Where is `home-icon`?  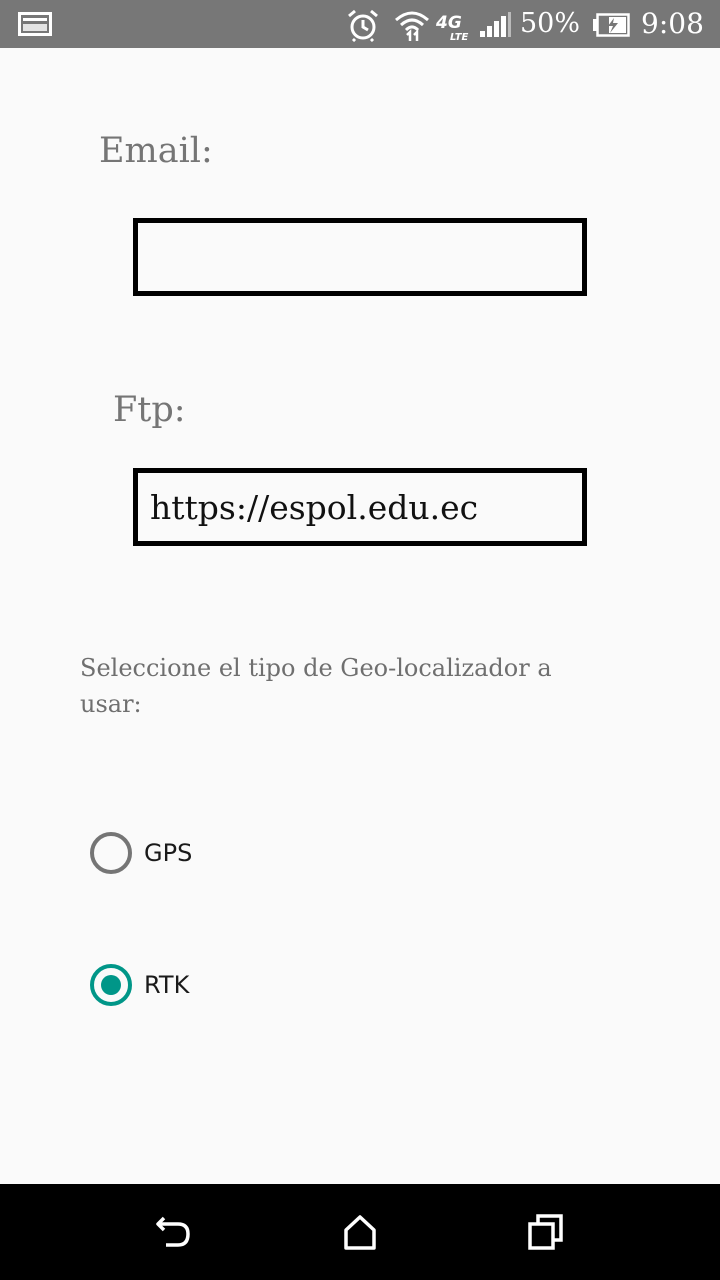 home-icon is located at coordinates (360, 1232).